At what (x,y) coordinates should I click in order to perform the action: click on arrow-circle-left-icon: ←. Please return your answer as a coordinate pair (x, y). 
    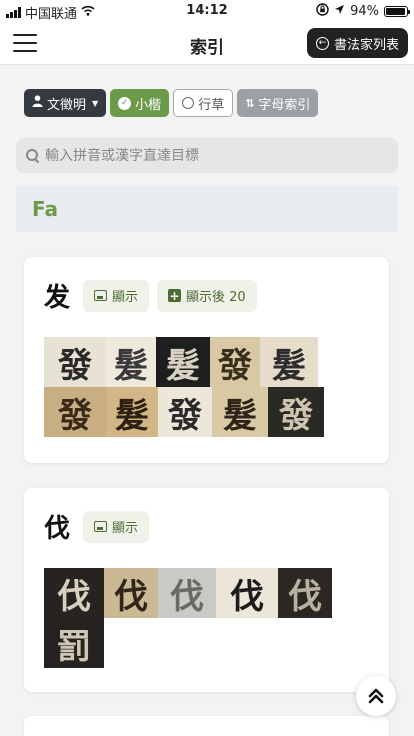
    Looking at the image, I should click on (322, 43).